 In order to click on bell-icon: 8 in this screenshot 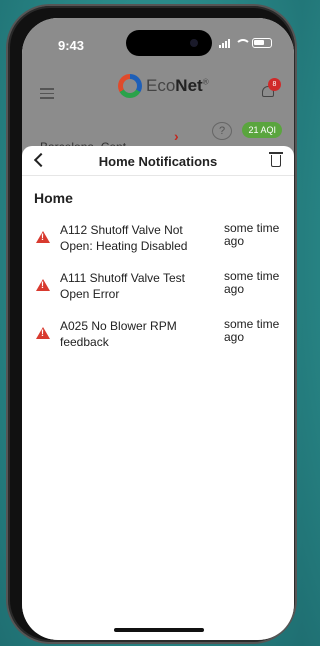, I will do `click(270, 89)`.